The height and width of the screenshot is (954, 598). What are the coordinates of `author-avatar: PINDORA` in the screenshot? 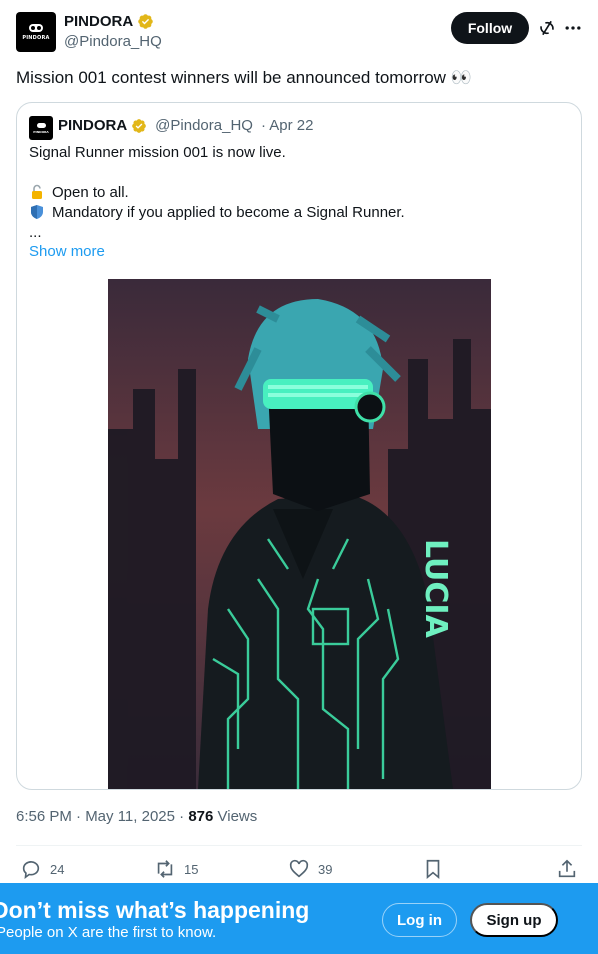 It's located at (36, 32).